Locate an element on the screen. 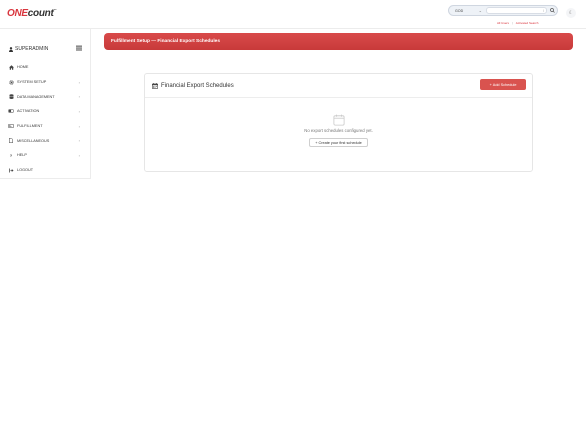  add-schedule-button: + Add Schedule is located at coordinates (503, 84).